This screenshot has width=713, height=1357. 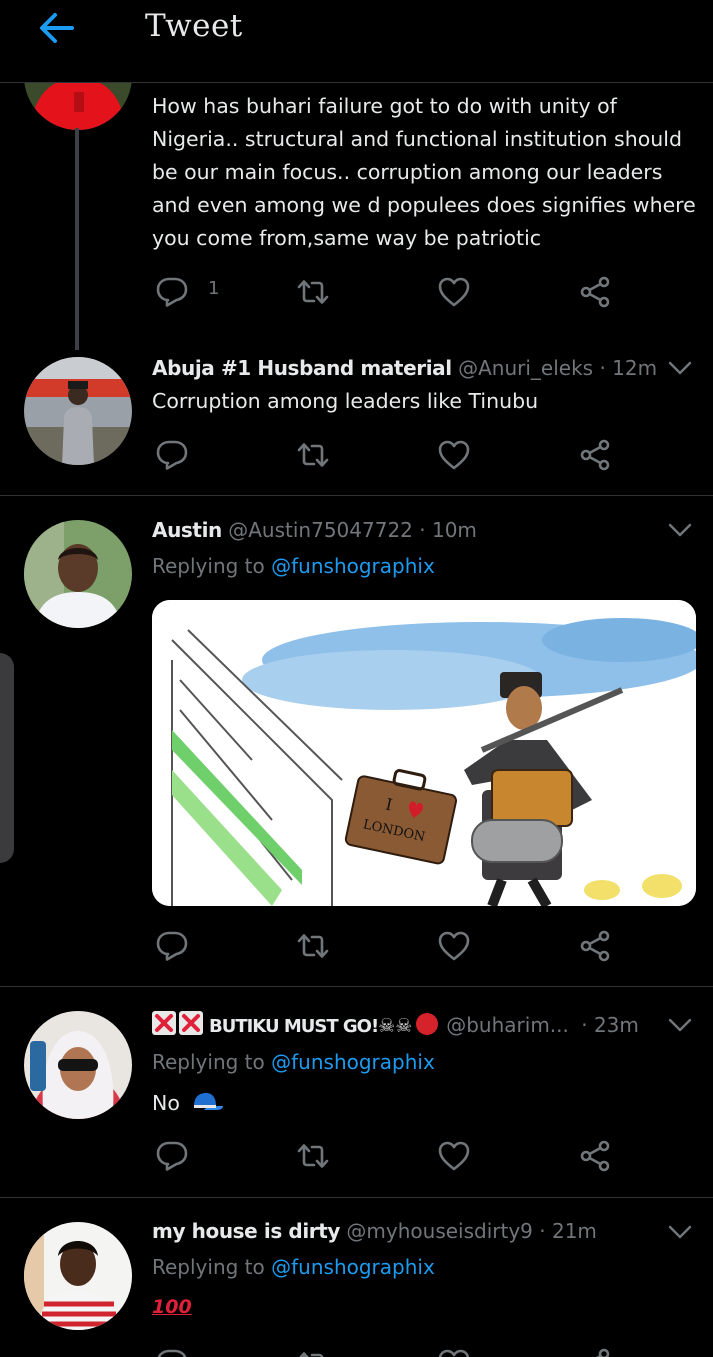 What do you see at coordinates (166, 1103) in the screenshot?
I see `tweet-text: No` at bounding box center [166, 1103].